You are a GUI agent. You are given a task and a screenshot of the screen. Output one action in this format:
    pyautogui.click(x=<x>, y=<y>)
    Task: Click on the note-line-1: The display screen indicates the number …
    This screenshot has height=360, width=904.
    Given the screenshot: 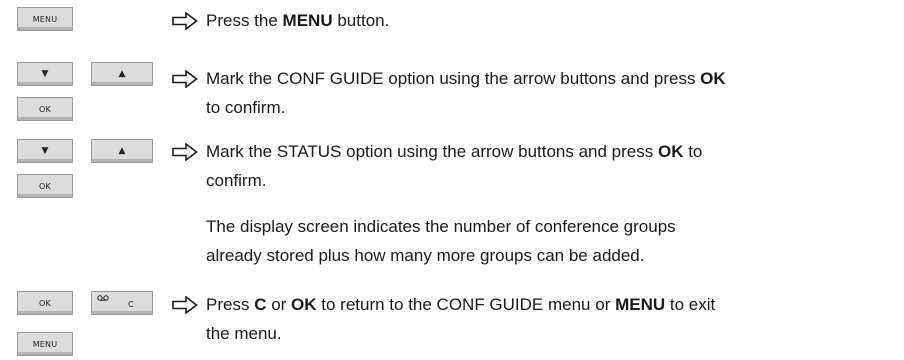 What is the action you would take?
    pyautogui.click(x=441, y=226)
    